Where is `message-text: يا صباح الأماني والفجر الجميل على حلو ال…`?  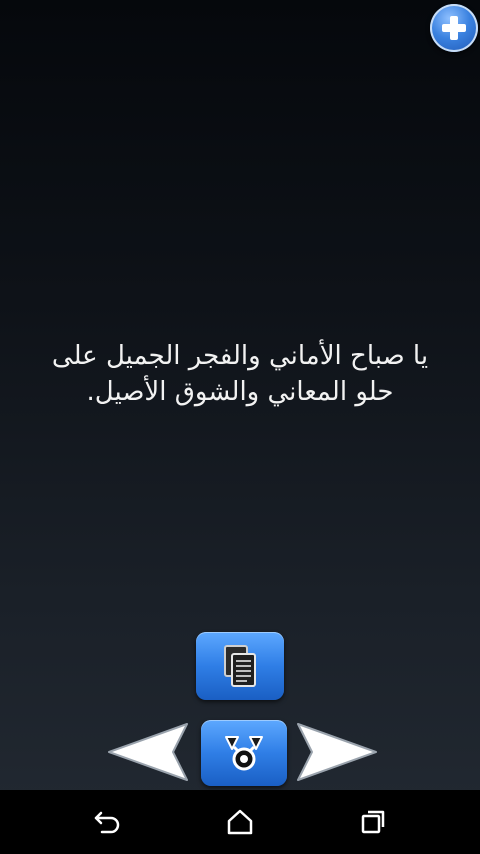
message-text: يا صباح الأماني والفجر الجميل على حلو ال… is located at coordinates (240, 374).